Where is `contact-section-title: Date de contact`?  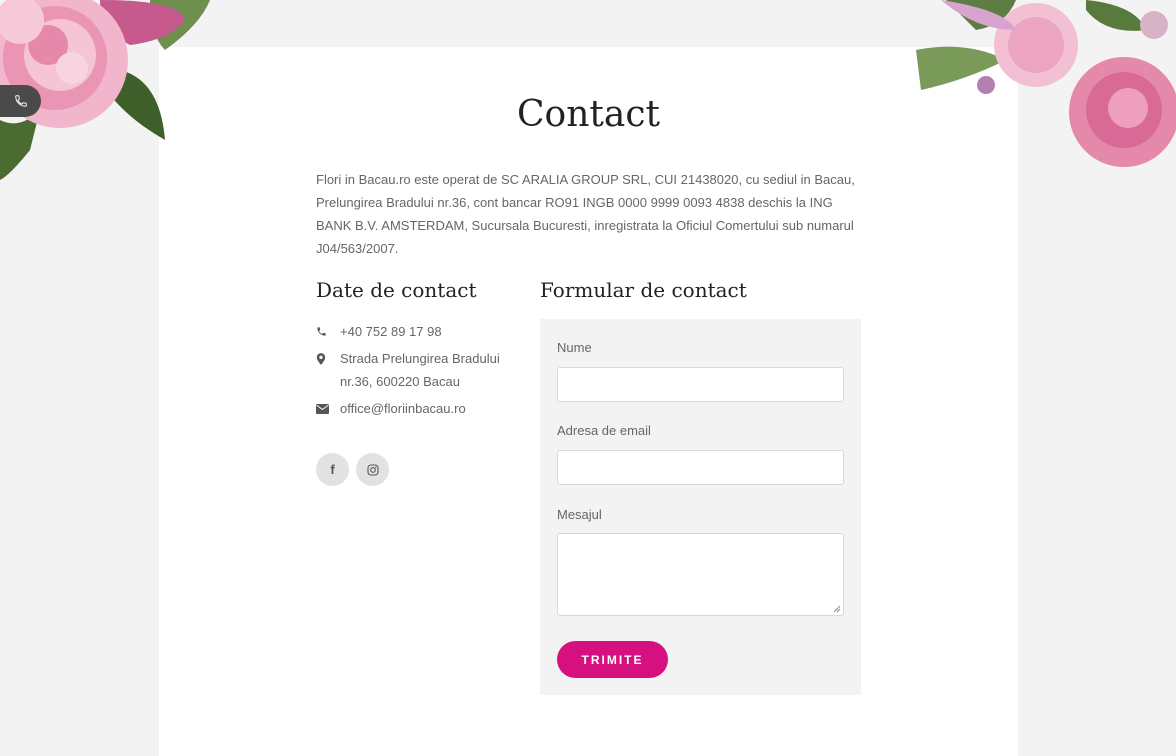 contact-section-title: Date de contact is located at coordinates (396, 290).